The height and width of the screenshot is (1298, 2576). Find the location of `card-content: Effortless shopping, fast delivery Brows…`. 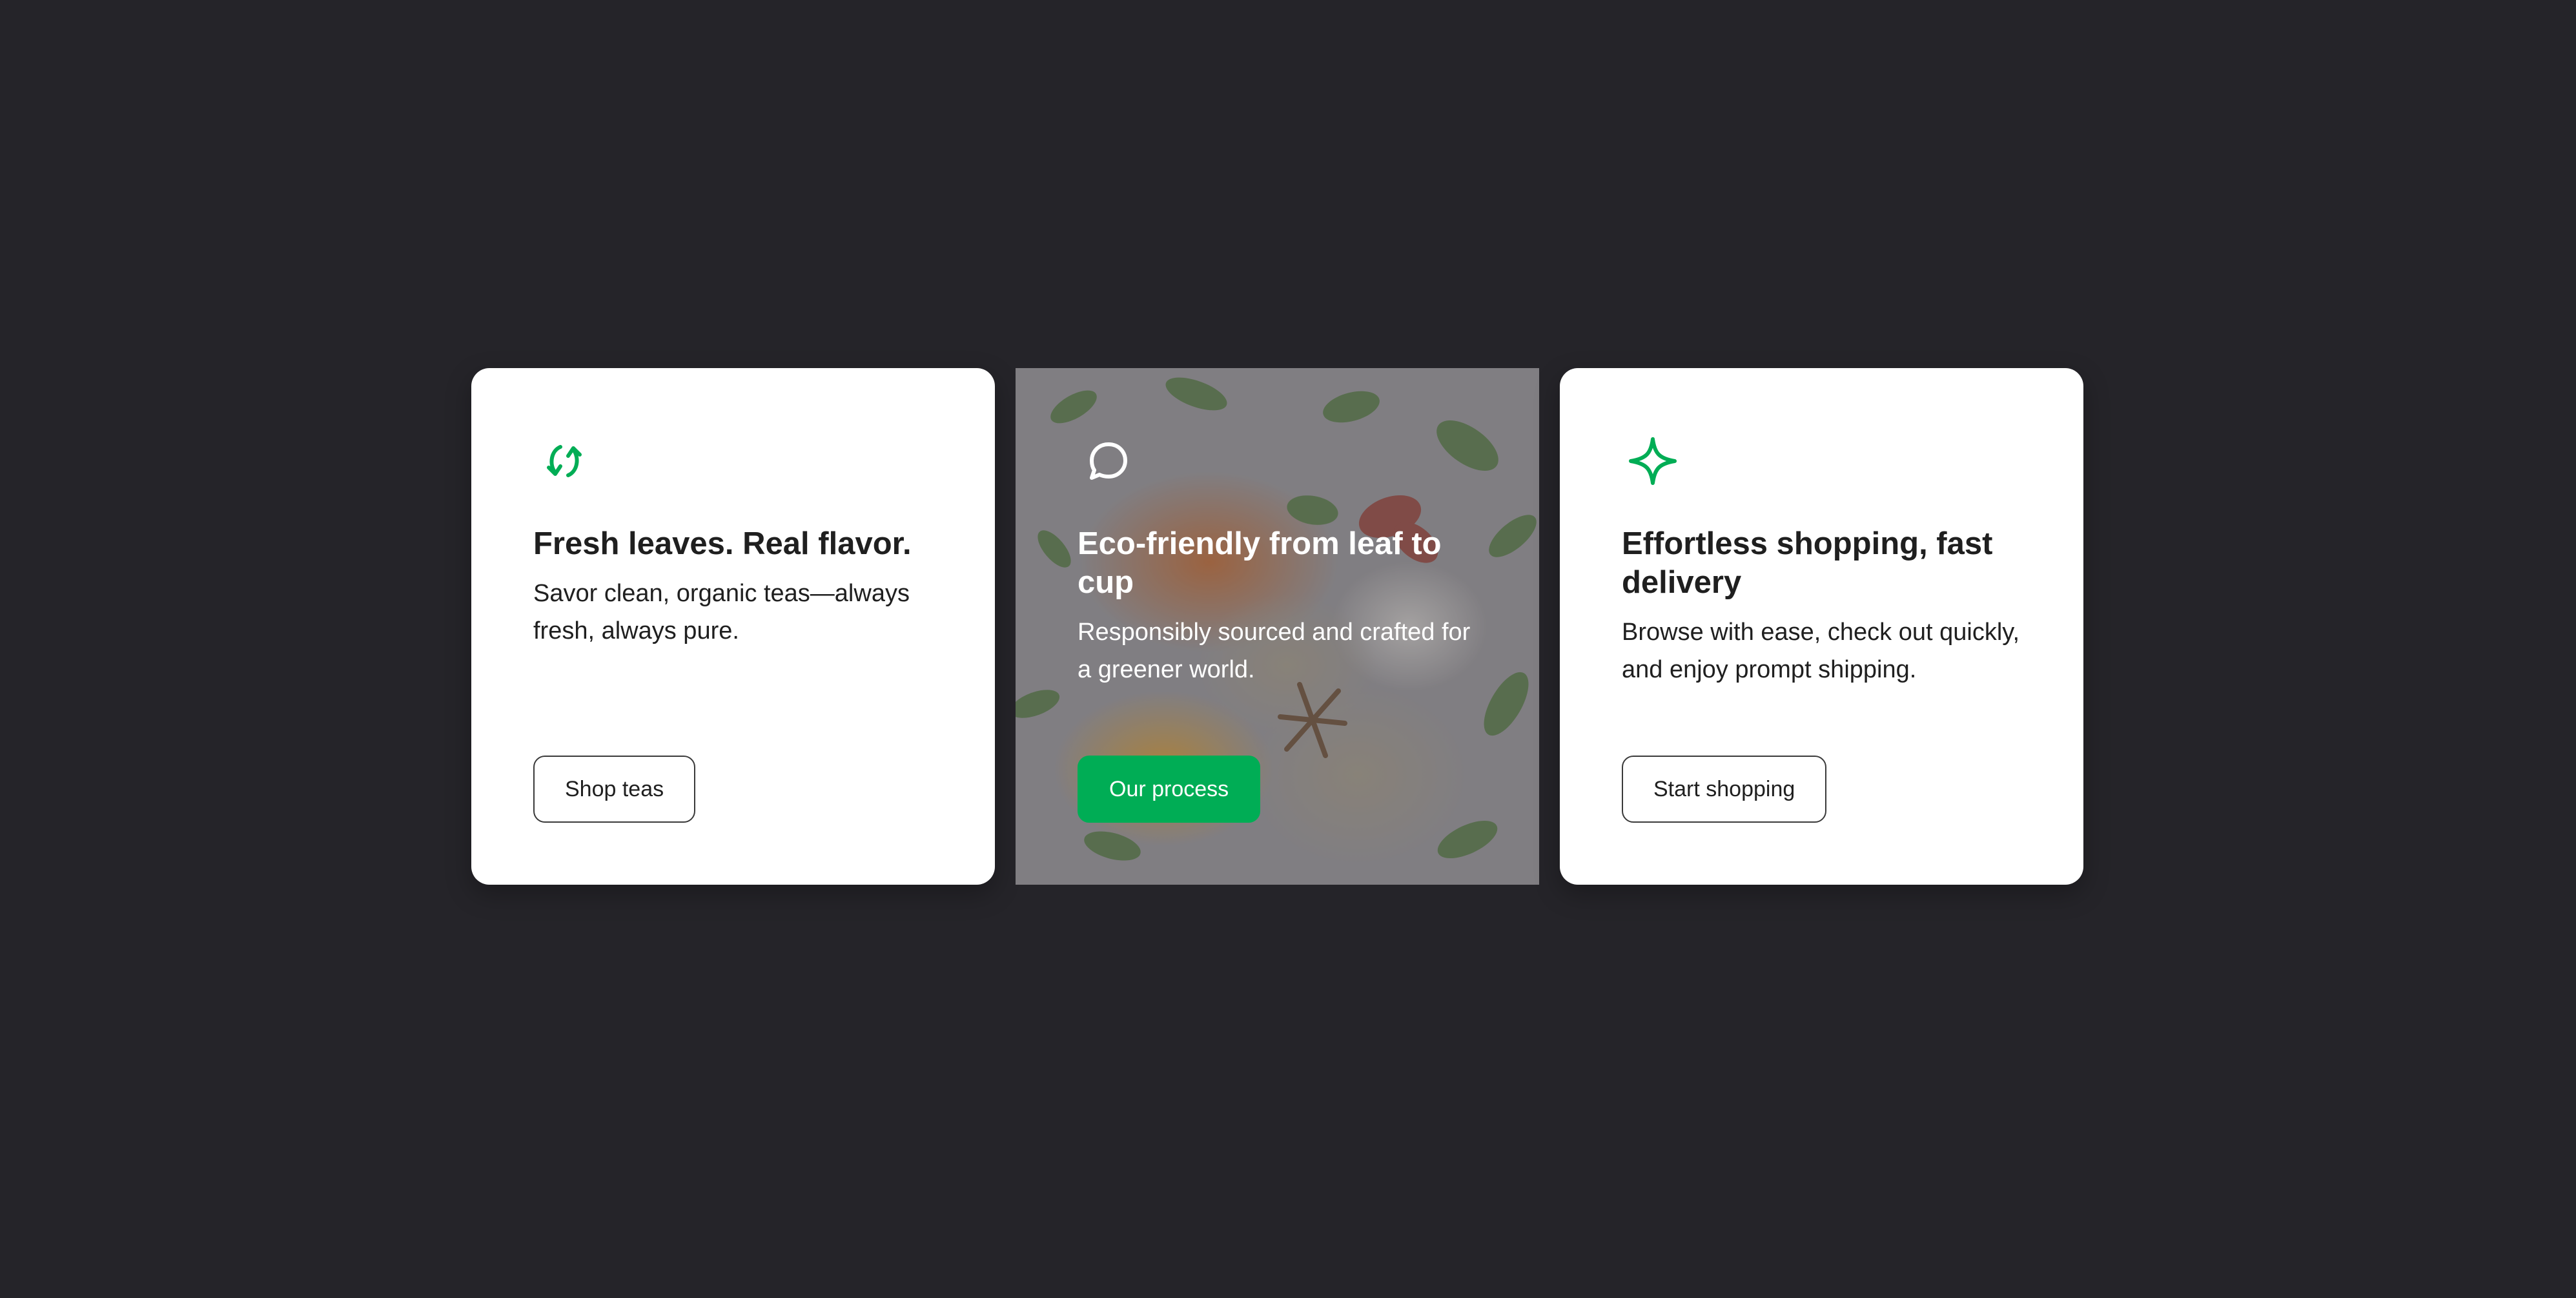

card-content: Effortless shopping, fast delivery Brows… is located at coordinates (1822, 626).